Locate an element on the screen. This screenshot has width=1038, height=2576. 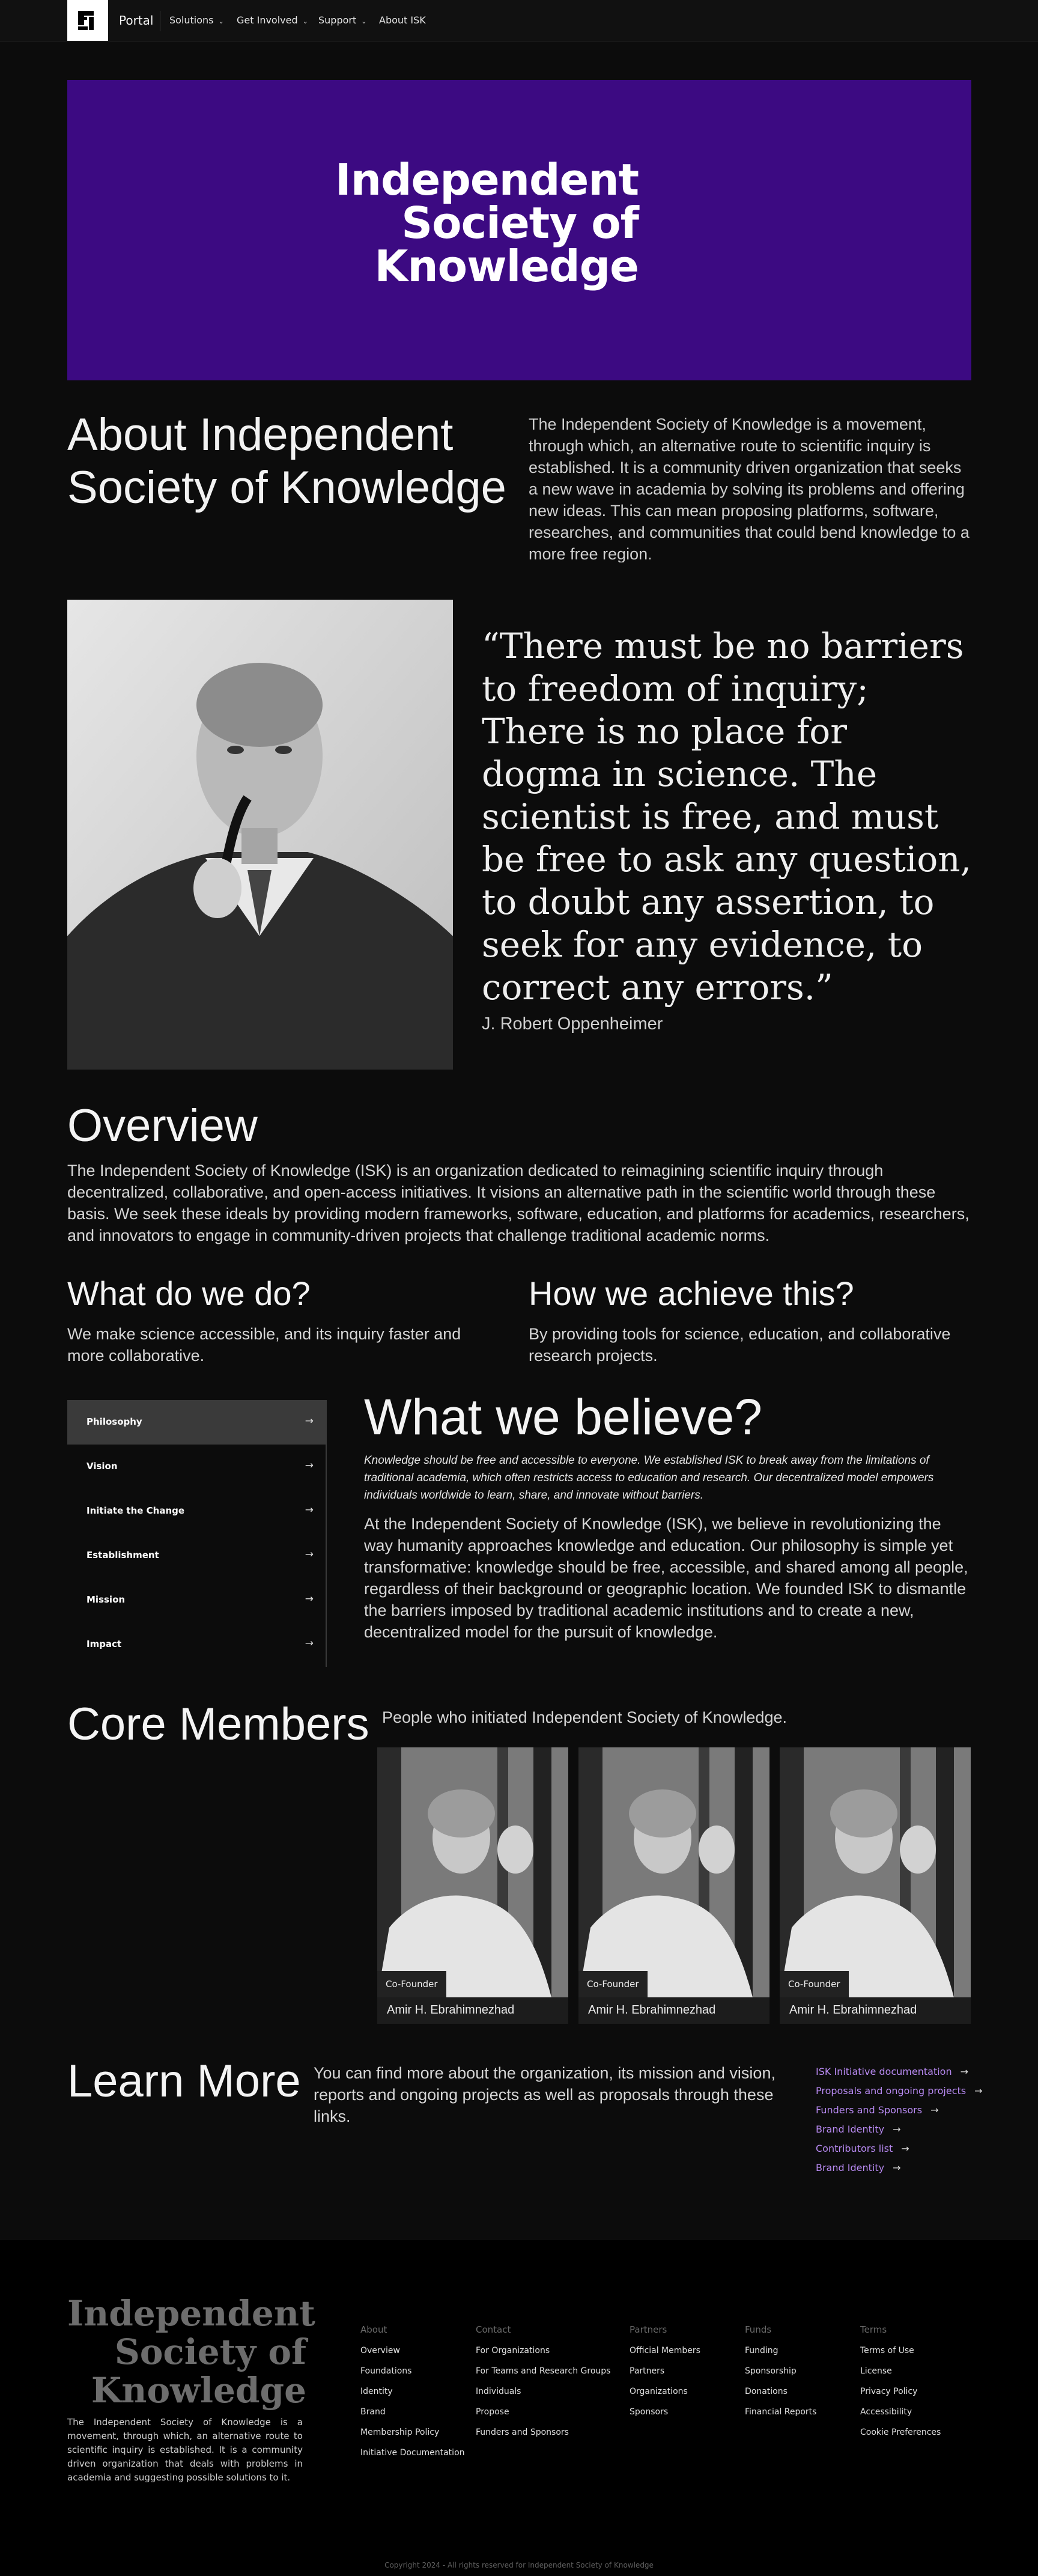
link-funders-and-sponsors: Funders and Sponsors → is located at coordinates (877, 2110).